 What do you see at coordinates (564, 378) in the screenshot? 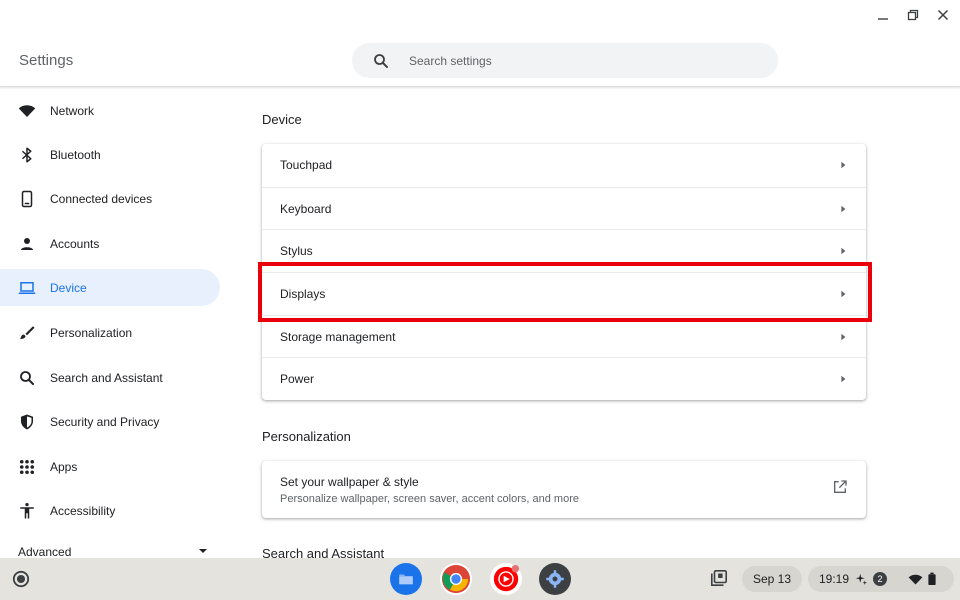
I see `row-power: Power` at bounding box center [564, 378].